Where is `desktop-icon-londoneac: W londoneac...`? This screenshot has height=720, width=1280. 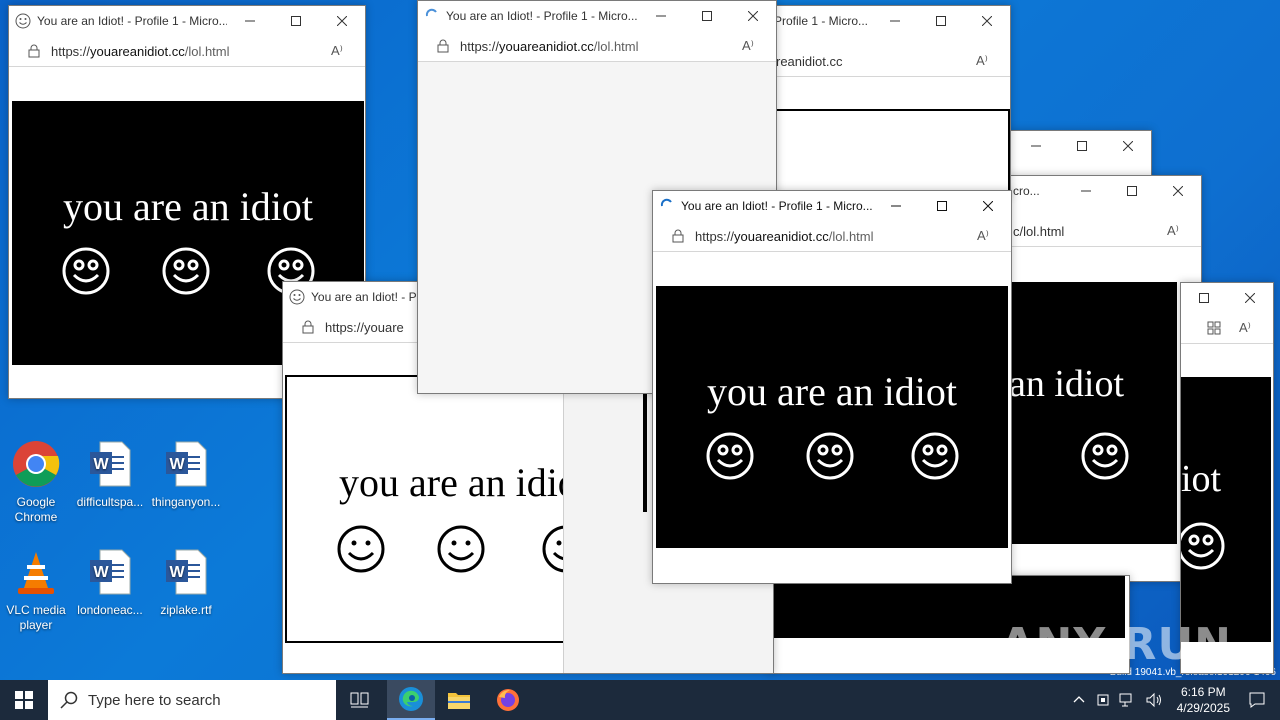 desktop-icon-londoneac: W londoneac... is located at coordinates (110, 583).